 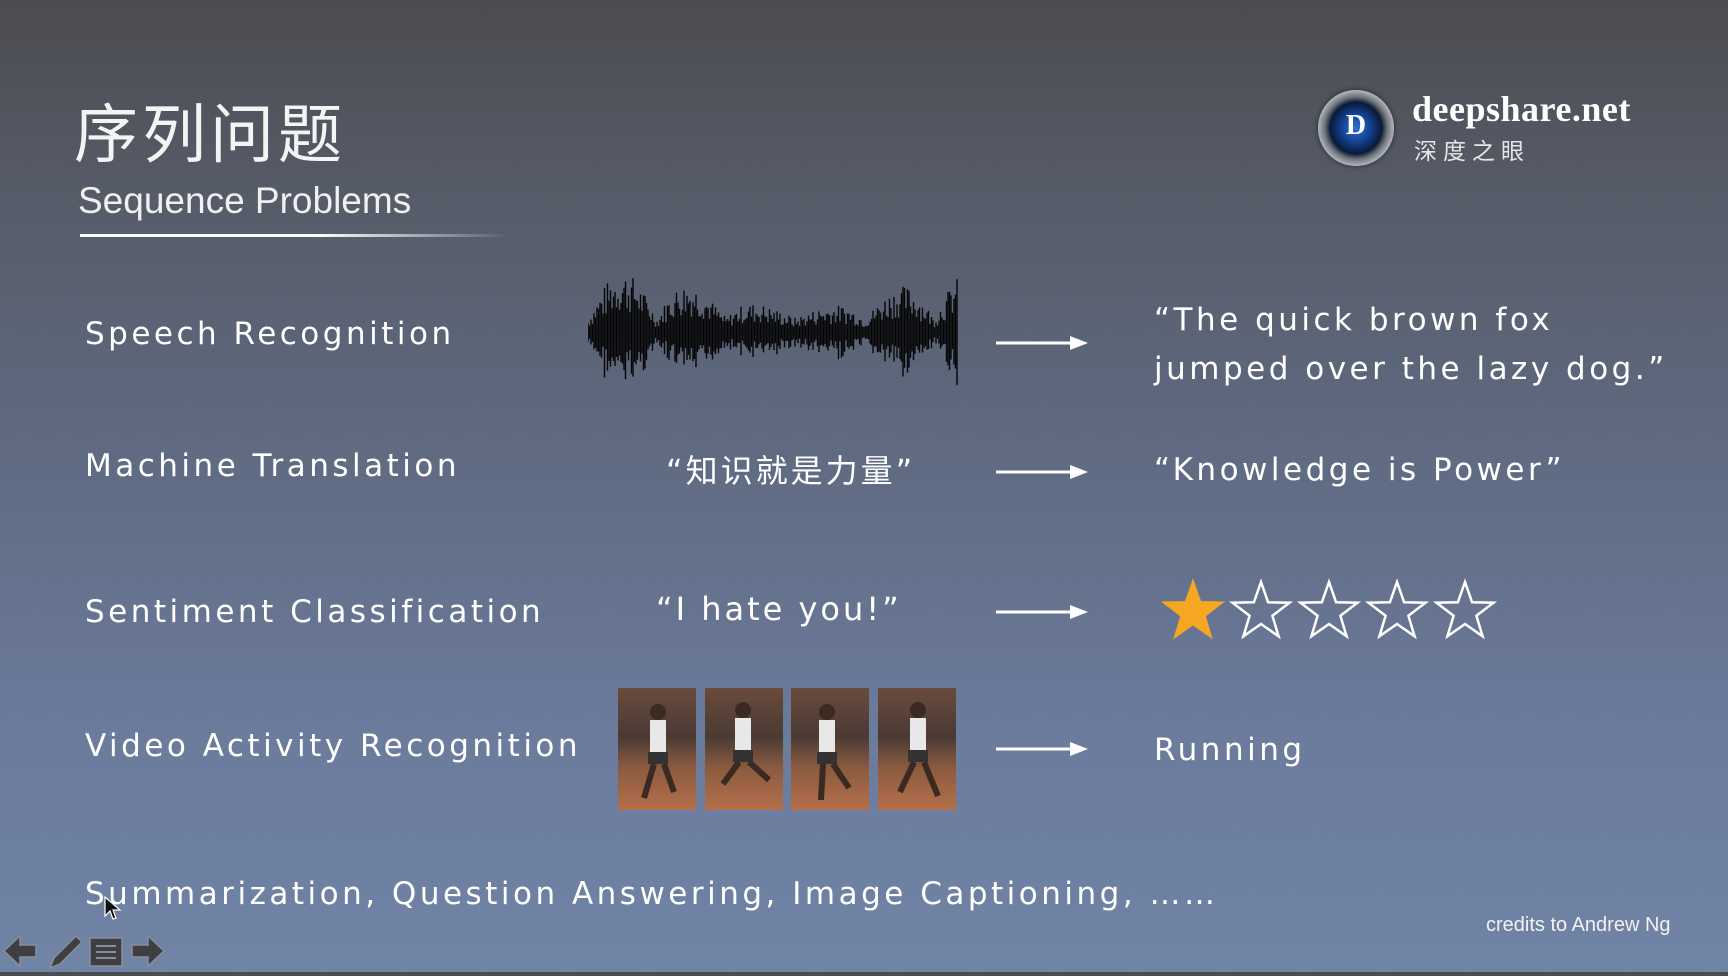 What do you see at coordinates (1578, 925) in the screenshot?
I see `credits-text: credits to Andrew Ng` at bounding box center [1578, 925].